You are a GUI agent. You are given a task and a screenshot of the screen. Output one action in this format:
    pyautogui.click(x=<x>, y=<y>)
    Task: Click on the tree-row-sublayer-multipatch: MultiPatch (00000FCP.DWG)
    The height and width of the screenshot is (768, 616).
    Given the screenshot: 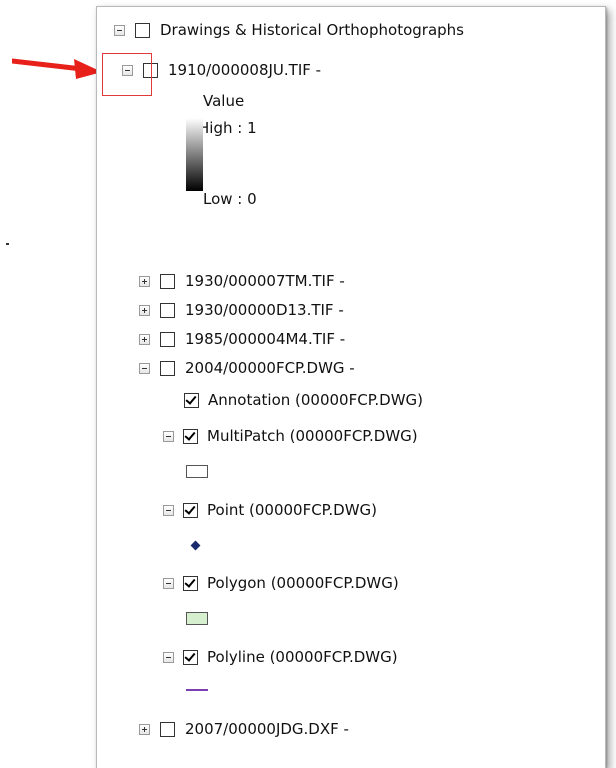 What is the action you would take?
    pyautogui.click(x=290, y=436)
    